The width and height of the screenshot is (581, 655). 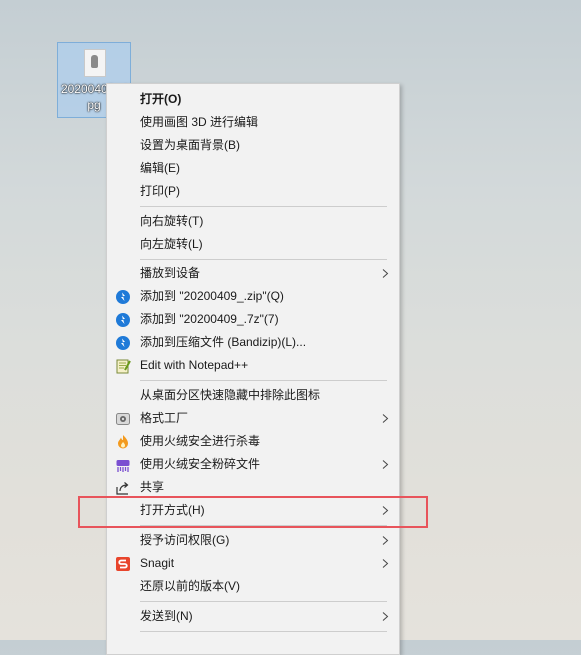 What do you see at coordinates (253, 365) in the screenshot?
I see `menu-item-edit-notepad-plus-plus: Edit with Notepad++` at bounding box center [253, 365].